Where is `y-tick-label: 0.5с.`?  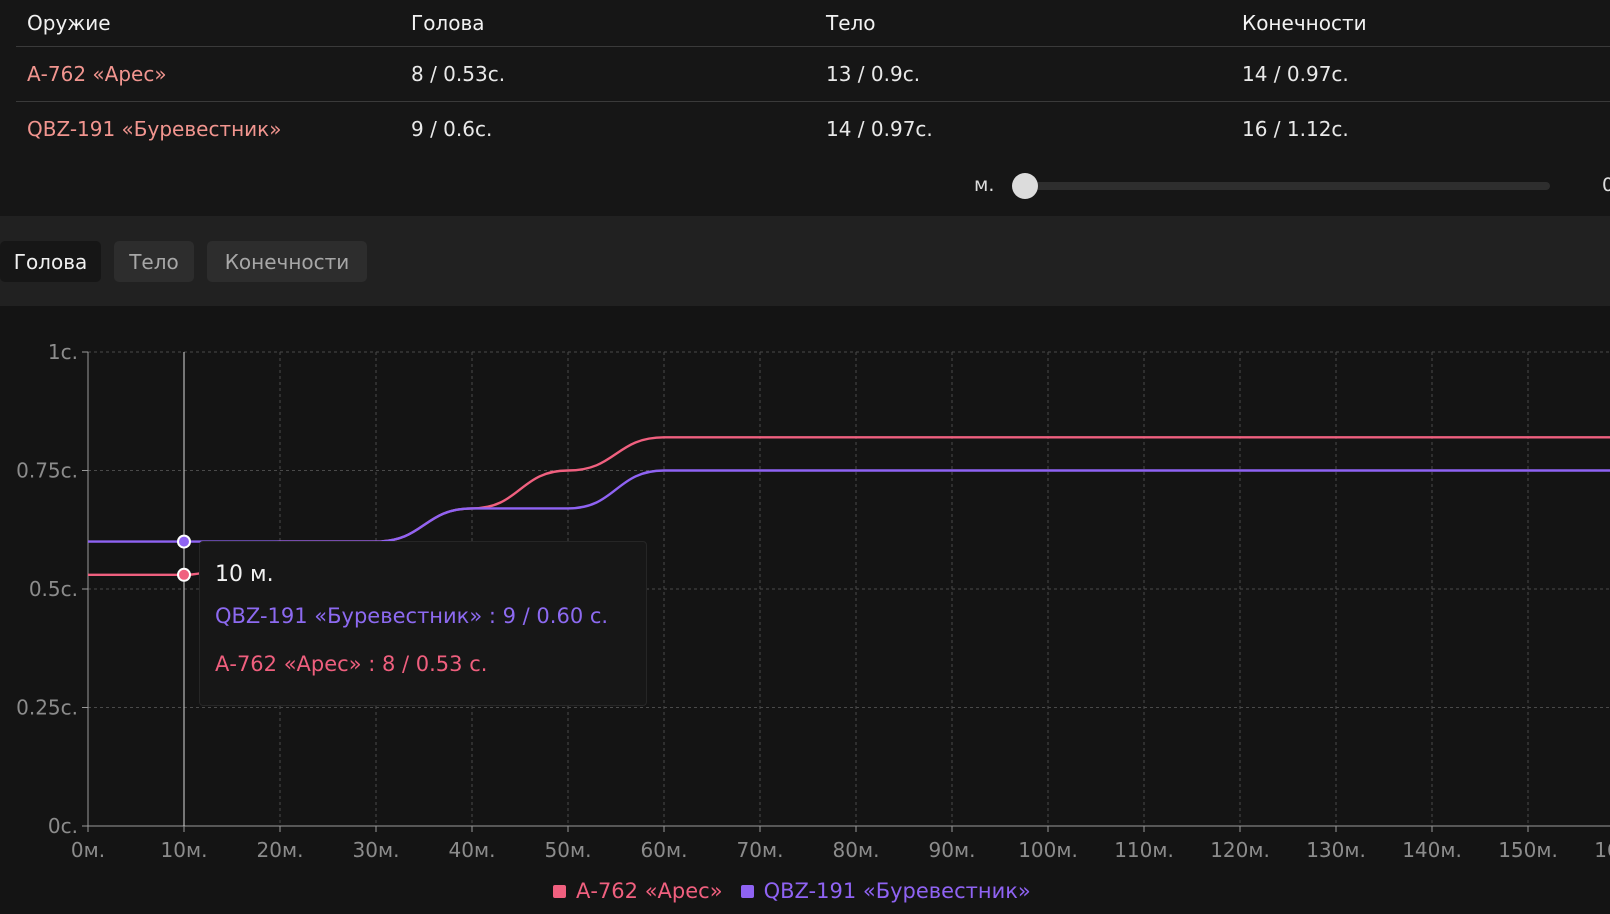
y-tick-label: 0.5с. is located at coordinates (53, 589).